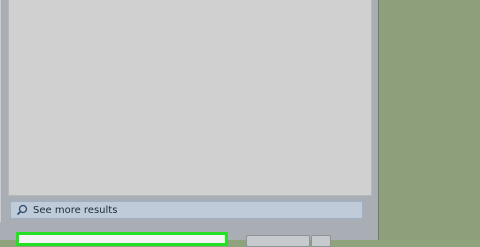  I want to click on search-icon, so click(22, 210).